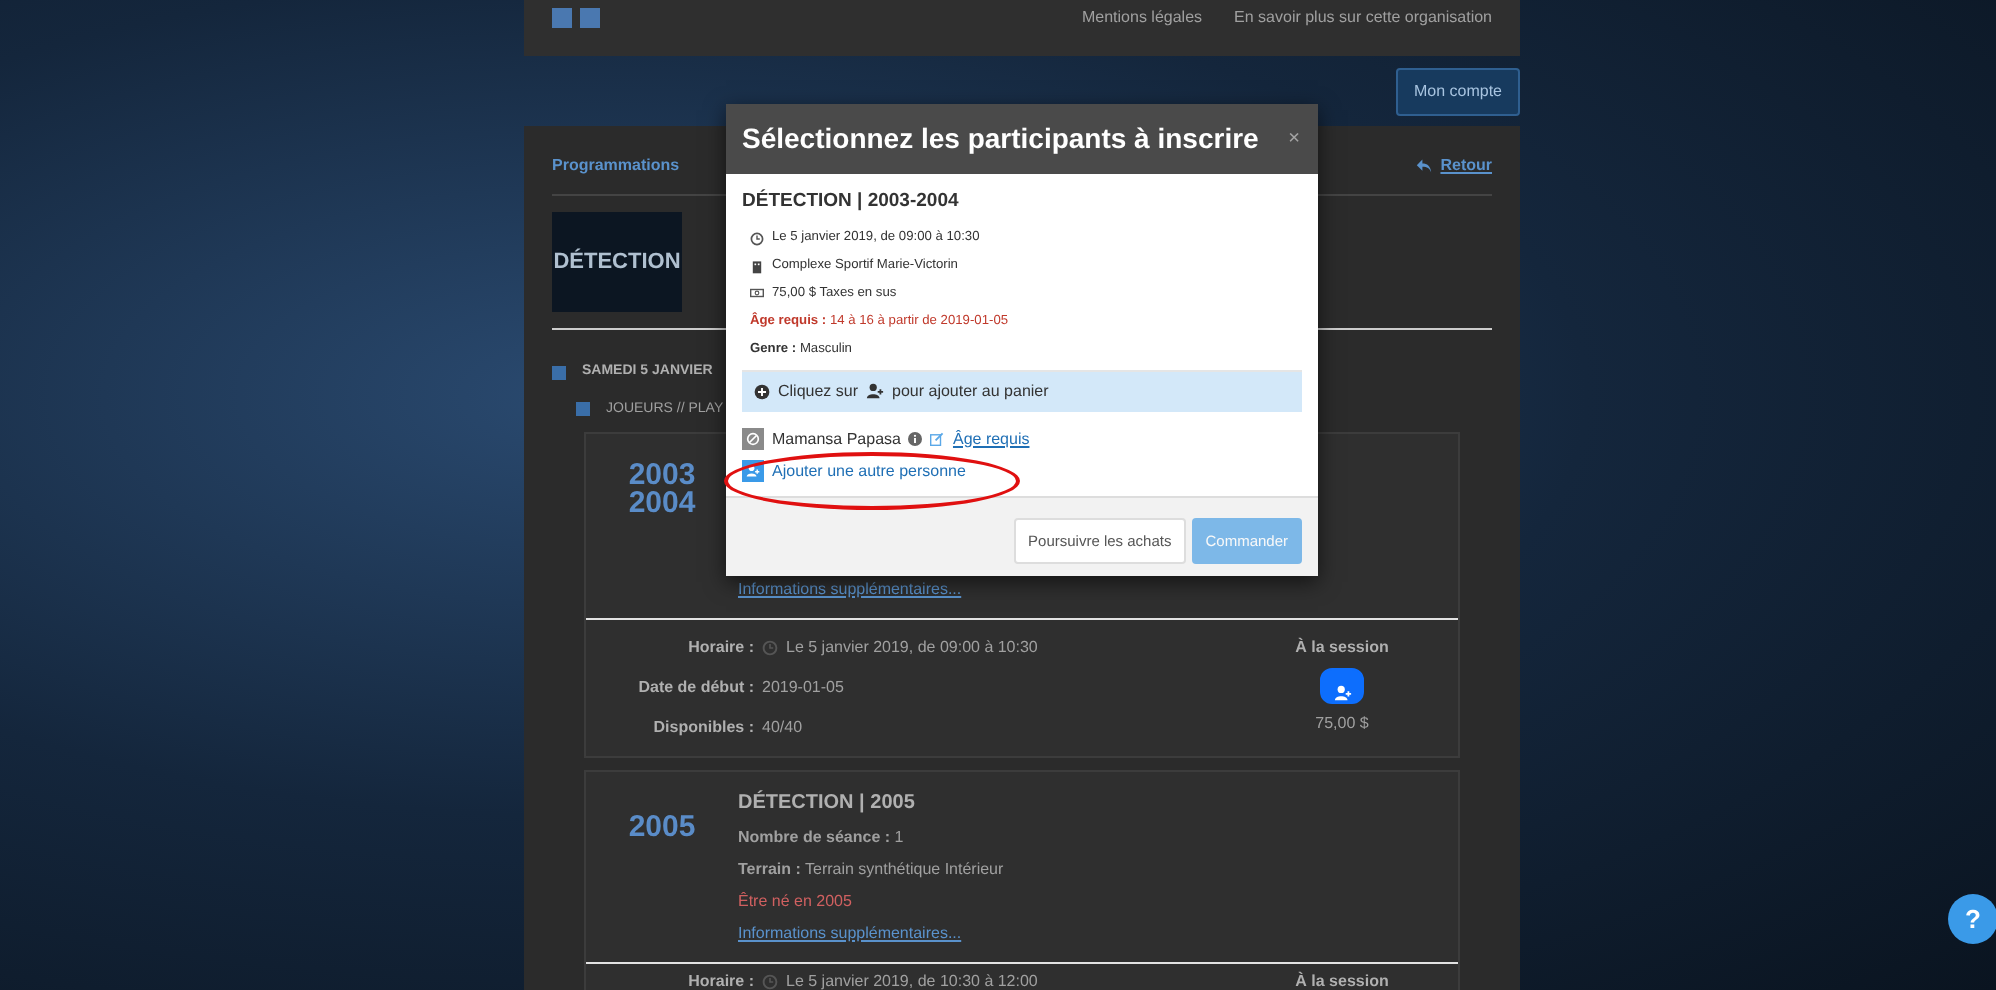  I want to click on info-icon, so click(915, 439).